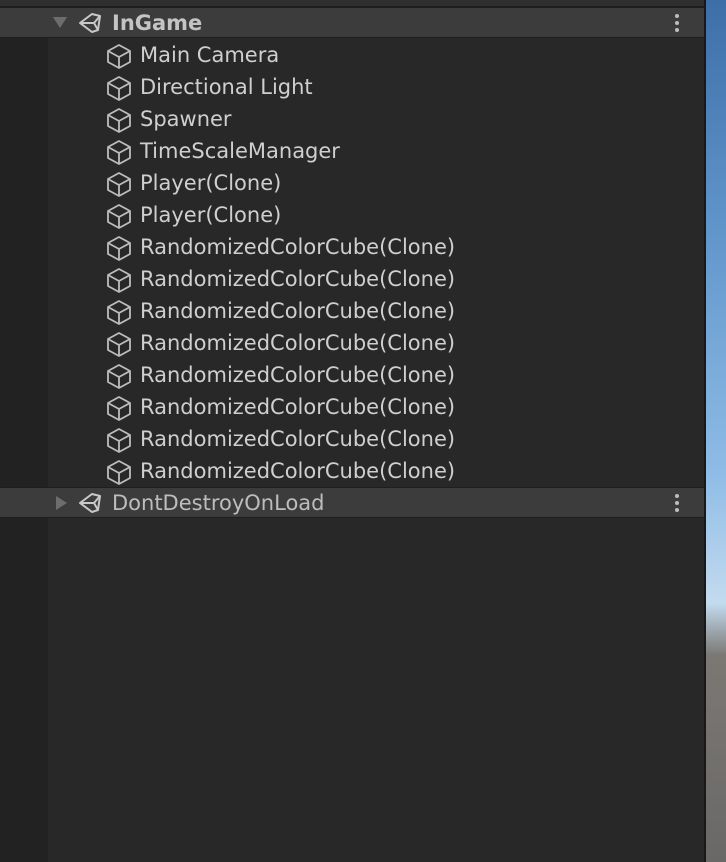  I want to click on hierarchy-item-timescalemanager: TimeScaleManager, so click(352, 151).